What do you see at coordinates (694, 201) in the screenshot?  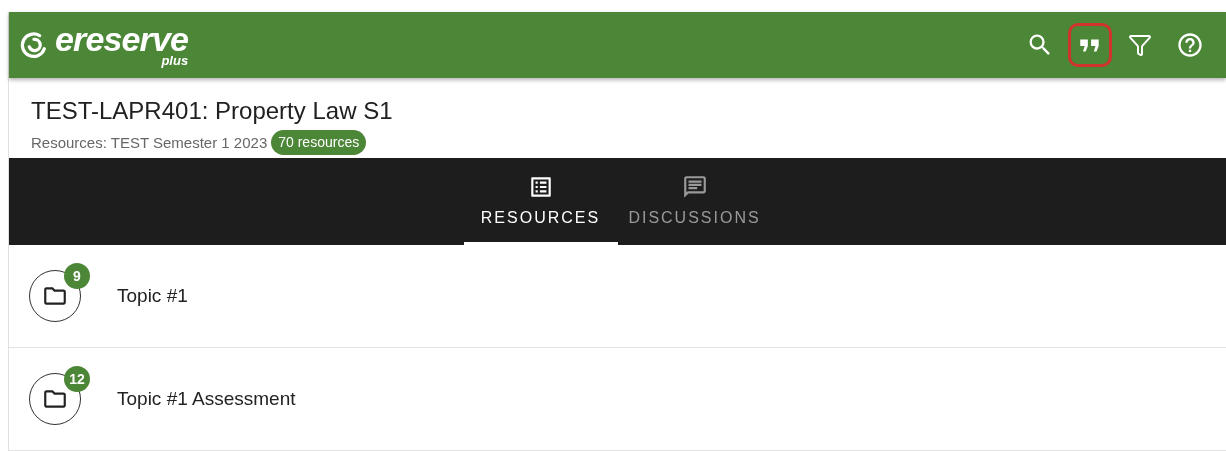 I see `tab: DISCUSSIONS` at bounding box center [694, 201].